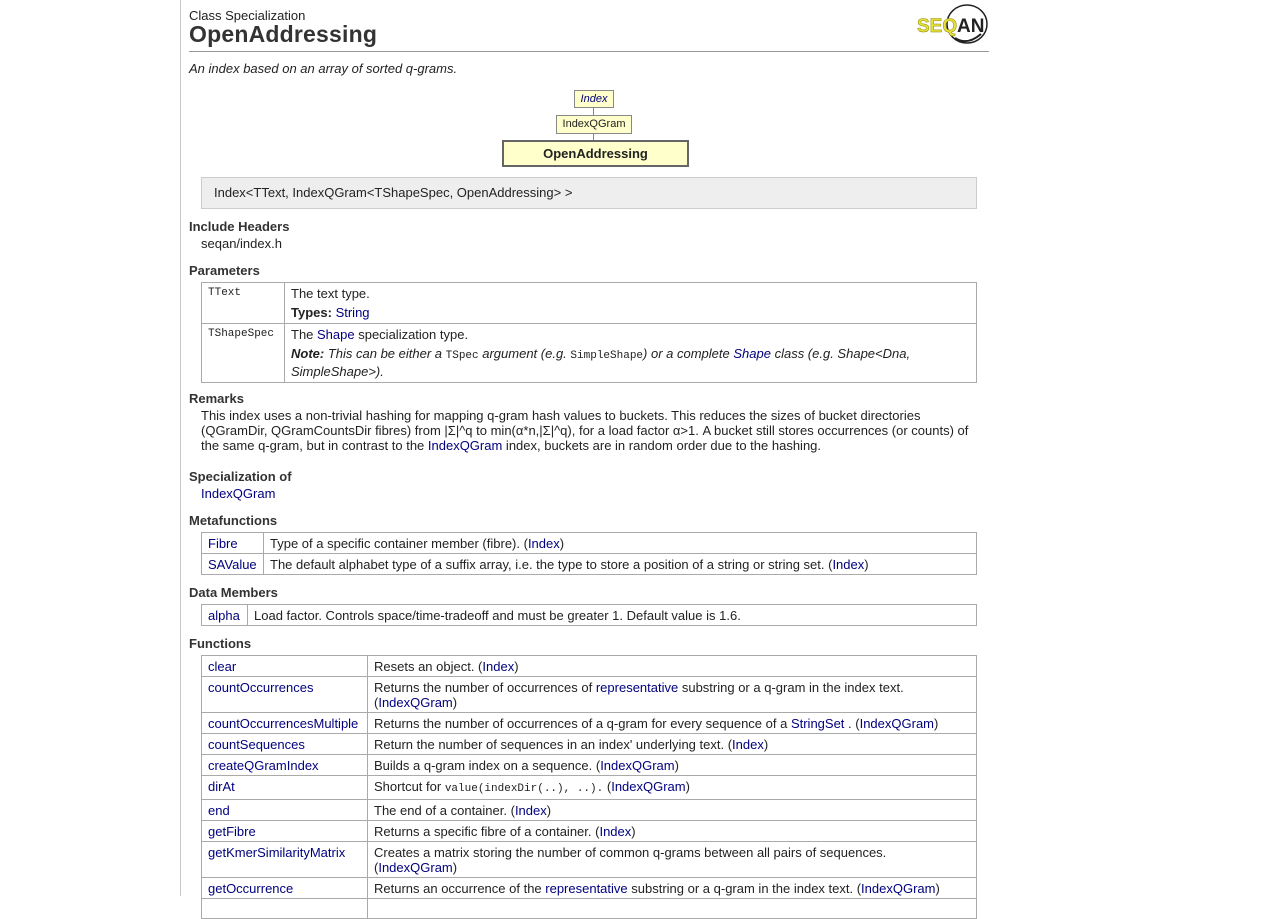 Image resolution: width=1263 pixels, height=919 pixels. I want to click on hierarchy-indexqgram: IndexQGram, so click(594, 124).